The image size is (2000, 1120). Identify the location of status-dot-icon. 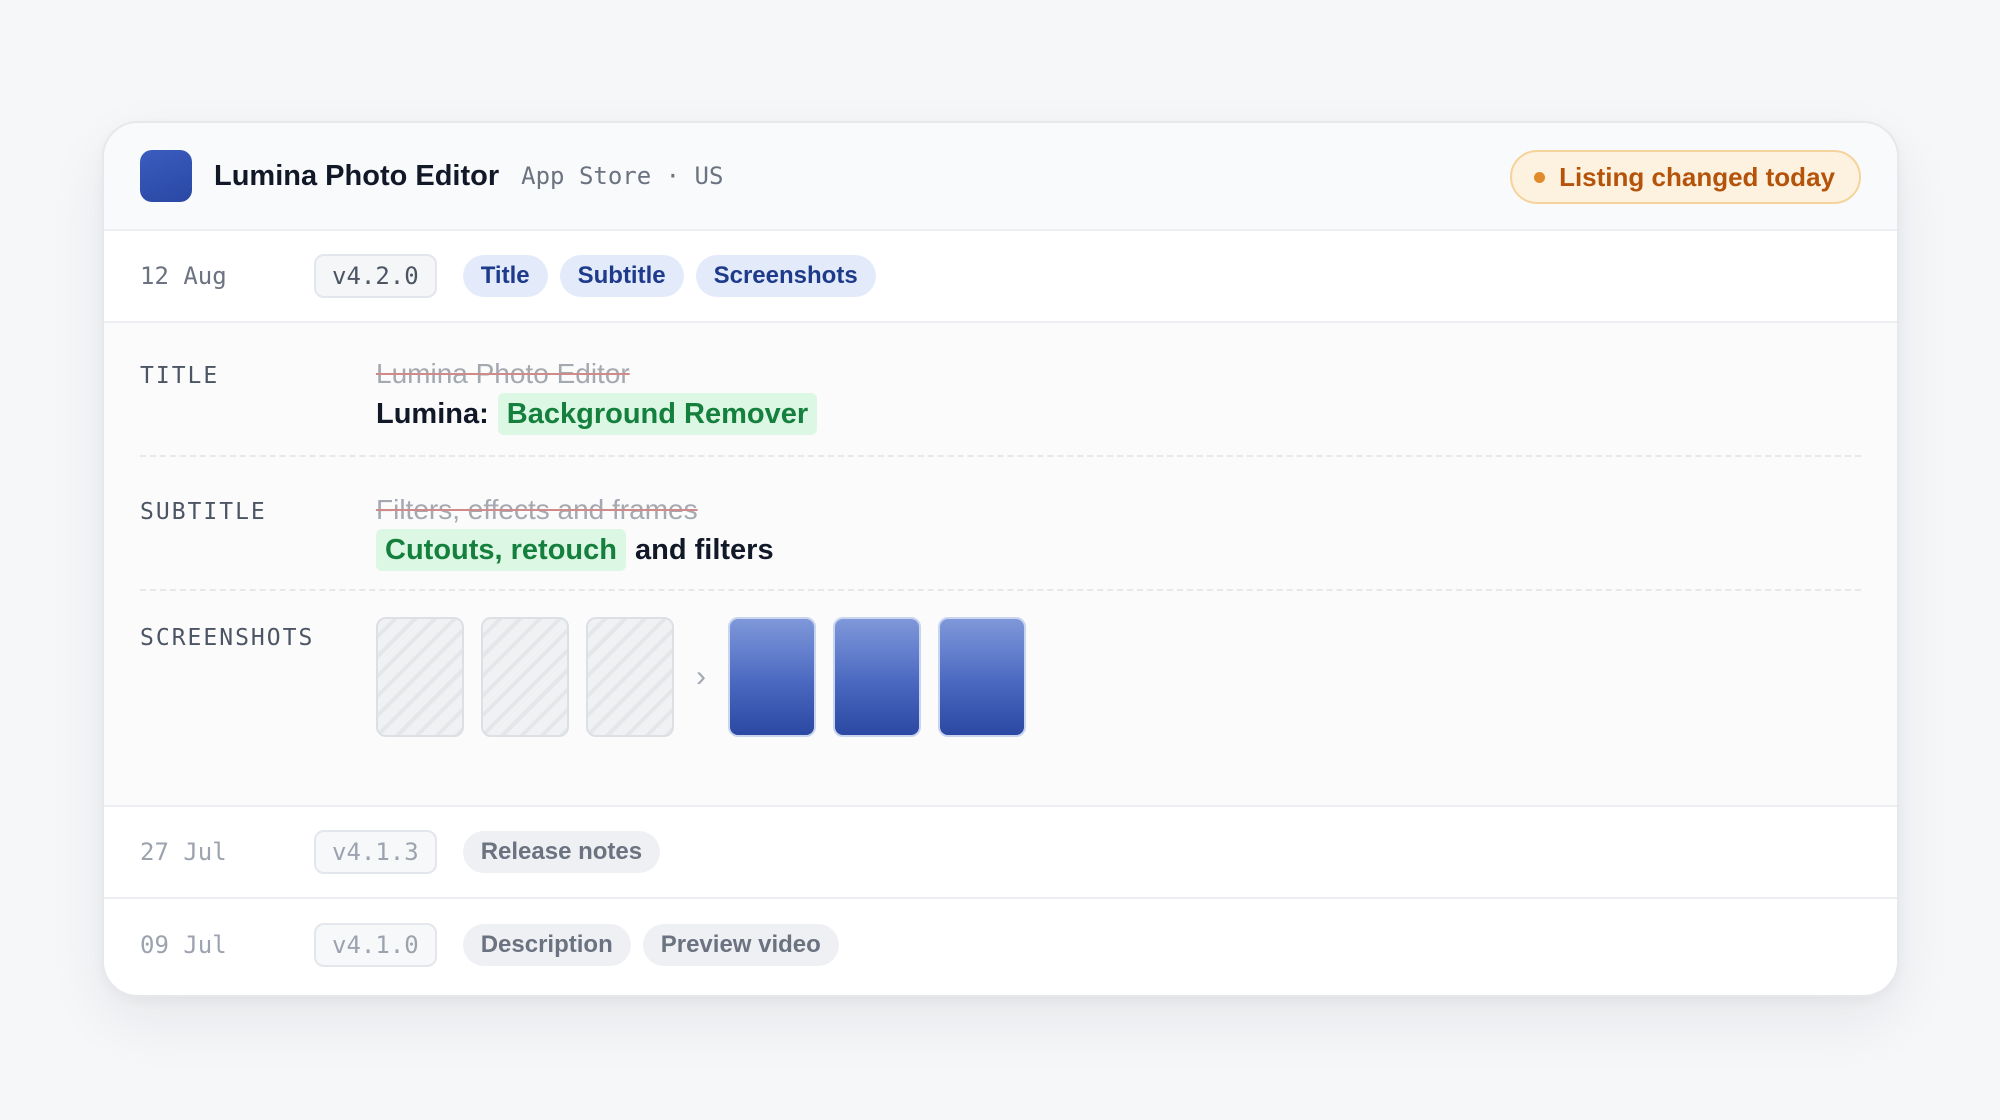
(1540, 177).